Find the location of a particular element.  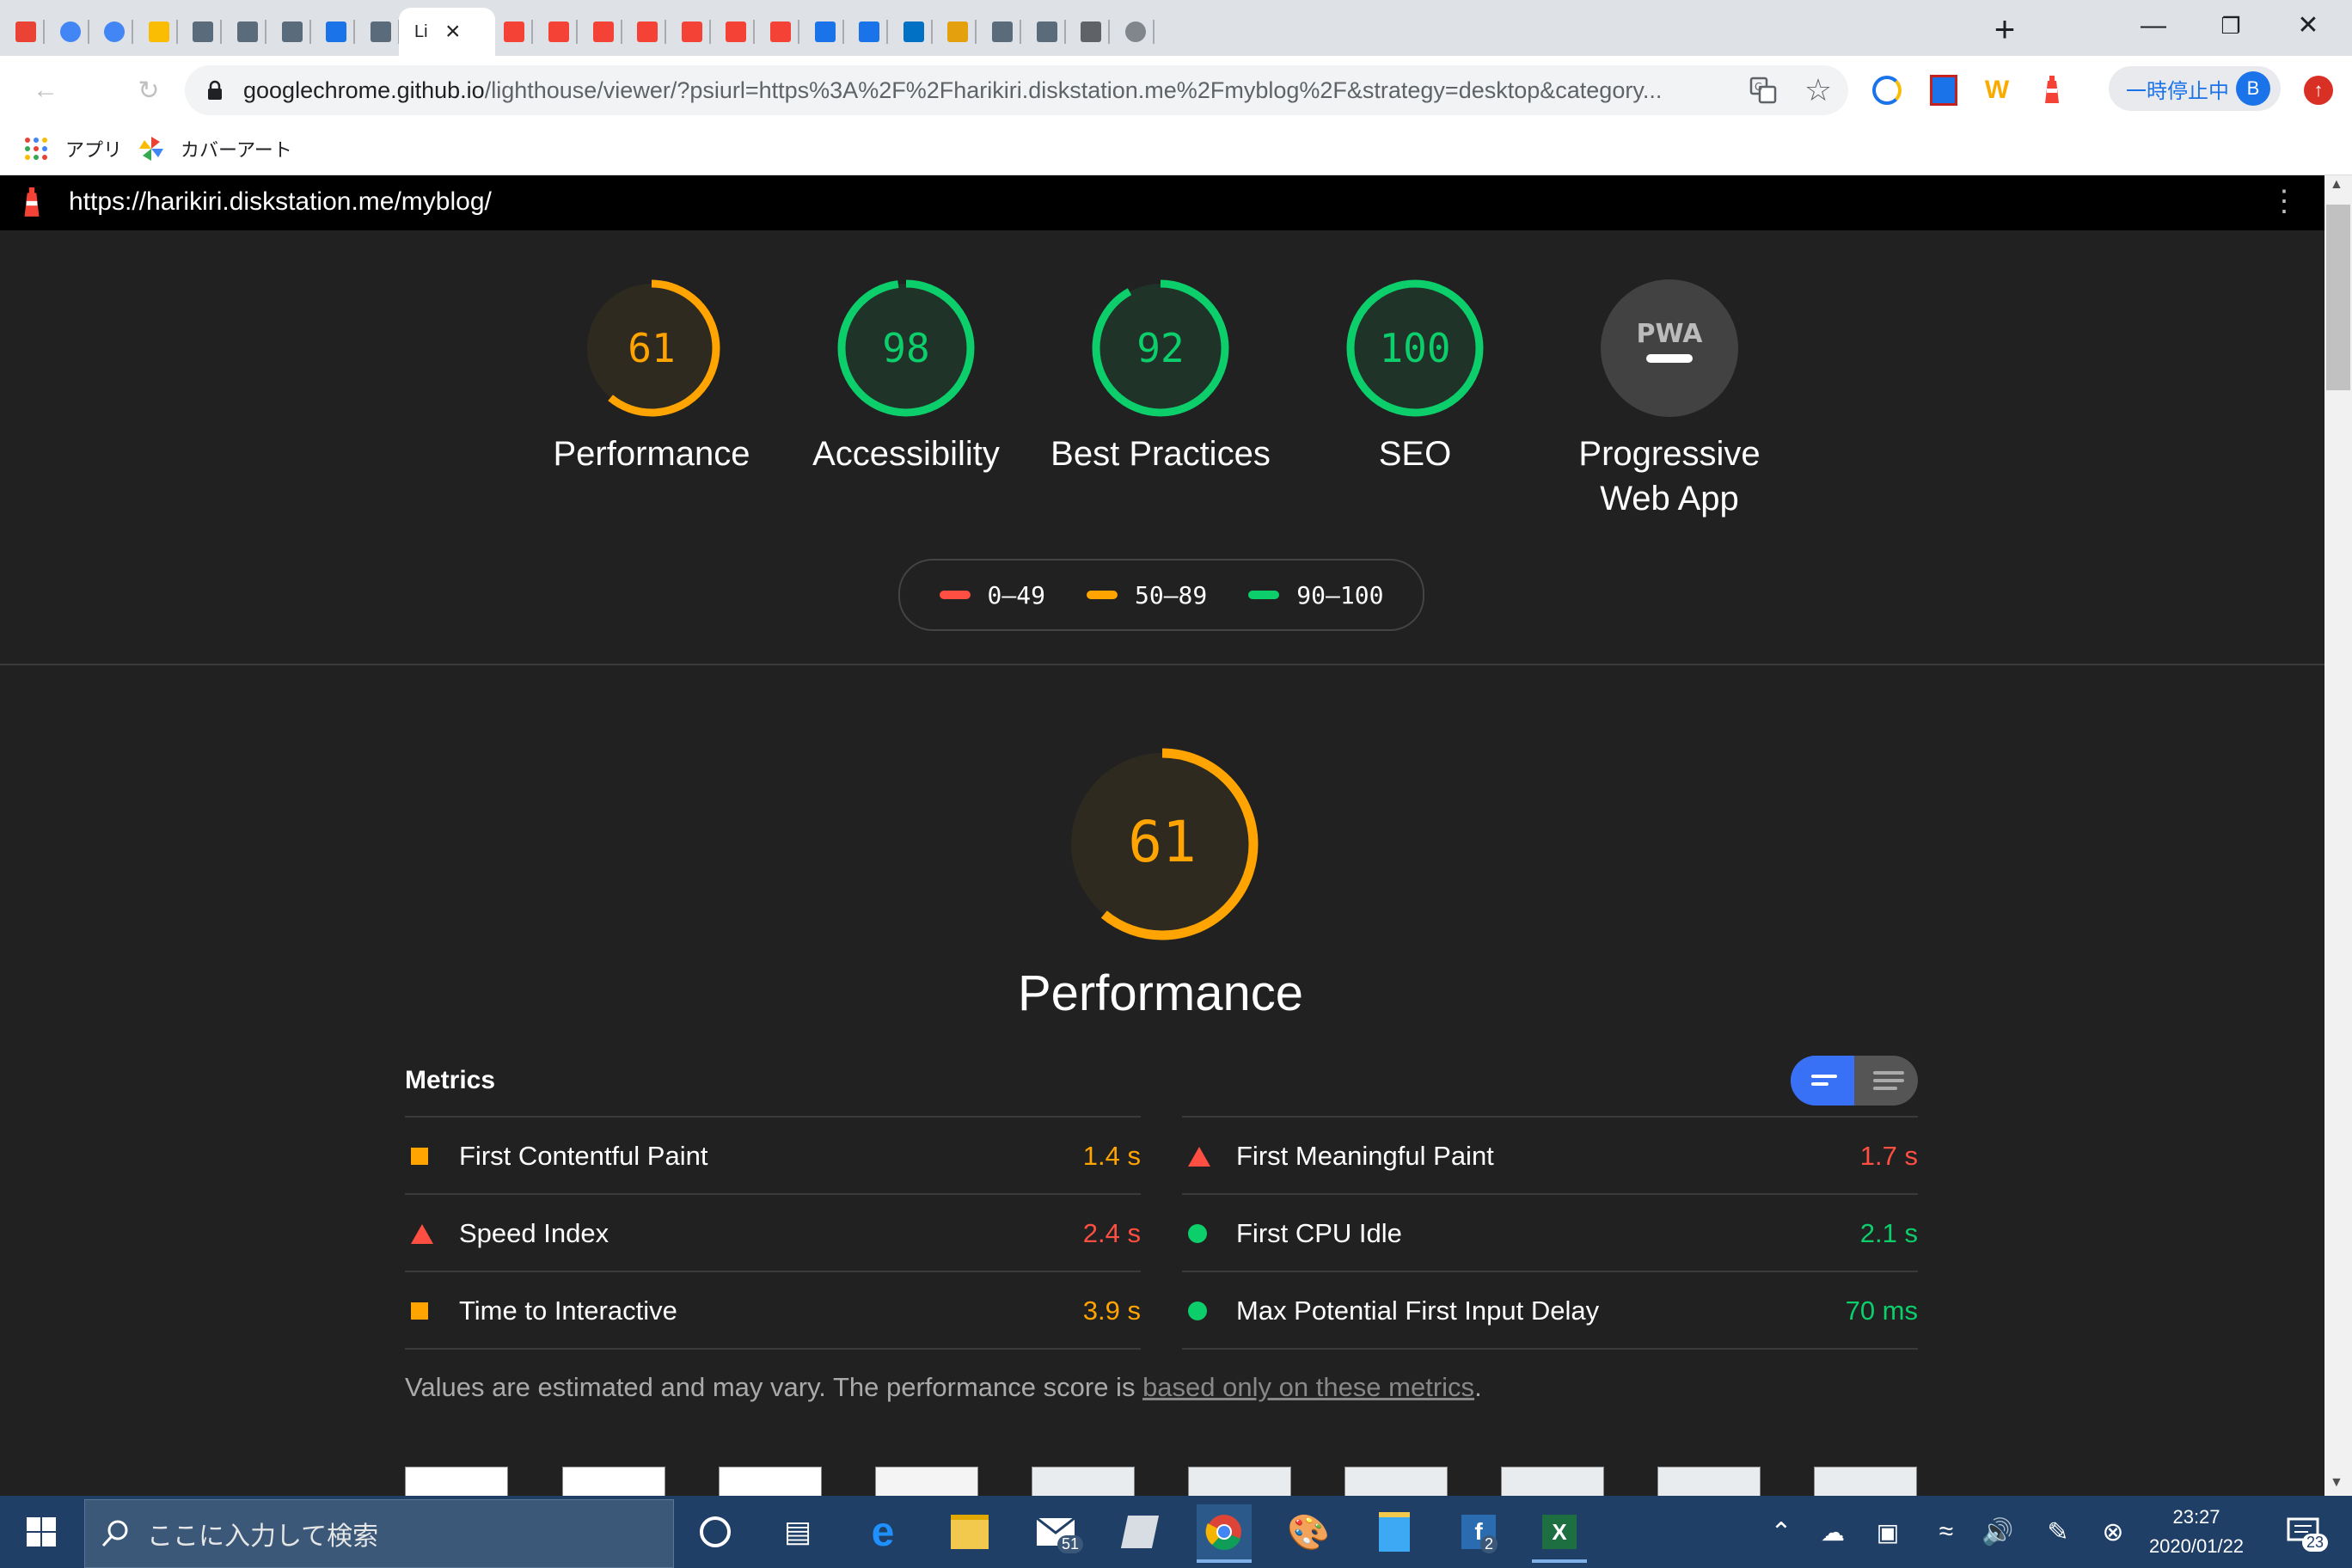

excel-icon: X is located at coordinates (1559, 1533).